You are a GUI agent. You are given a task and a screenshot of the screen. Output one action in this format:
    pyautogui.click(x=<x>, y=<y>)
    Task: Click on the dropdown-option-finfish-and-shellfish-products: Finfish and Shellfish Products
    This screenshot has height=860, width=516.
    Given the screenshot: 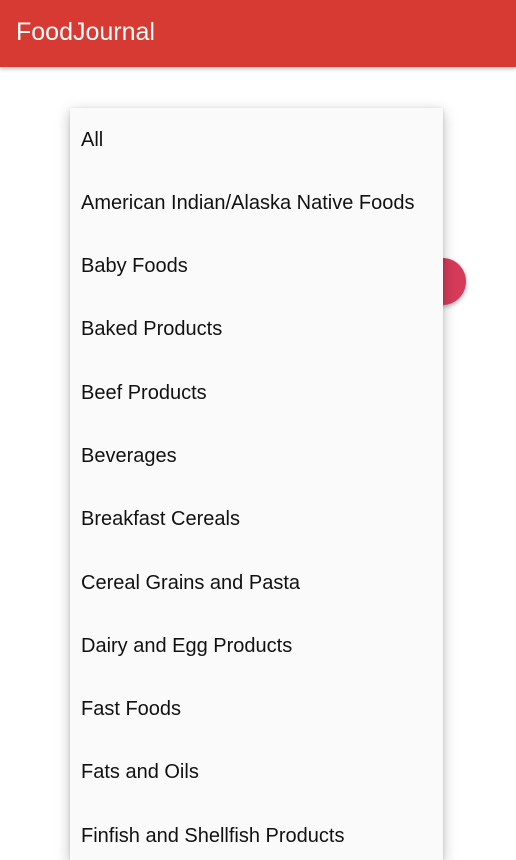 What is the action you would take?
    pyautogui.click(x=256, y=832)
    